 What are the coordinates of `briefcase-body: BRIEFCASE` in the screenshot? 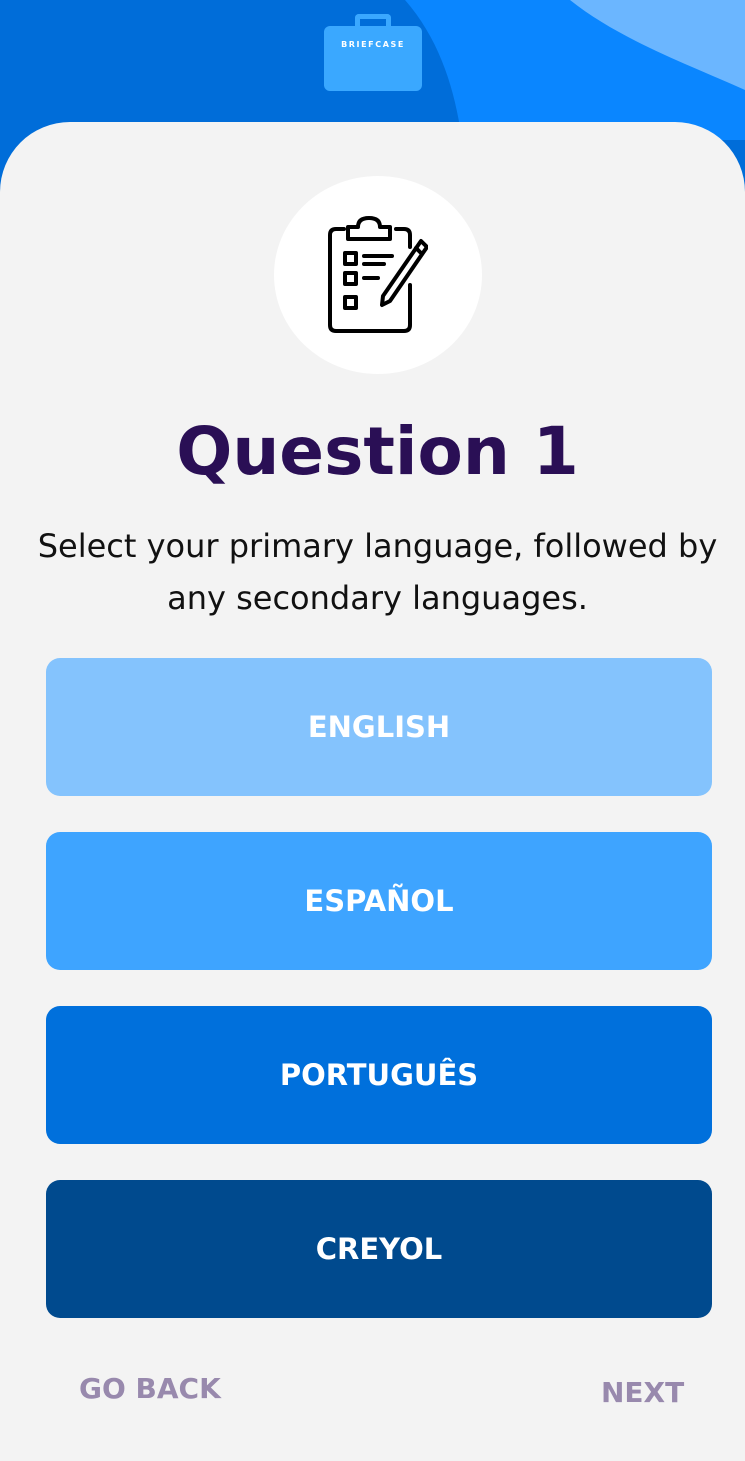 It's located at (373, 58).